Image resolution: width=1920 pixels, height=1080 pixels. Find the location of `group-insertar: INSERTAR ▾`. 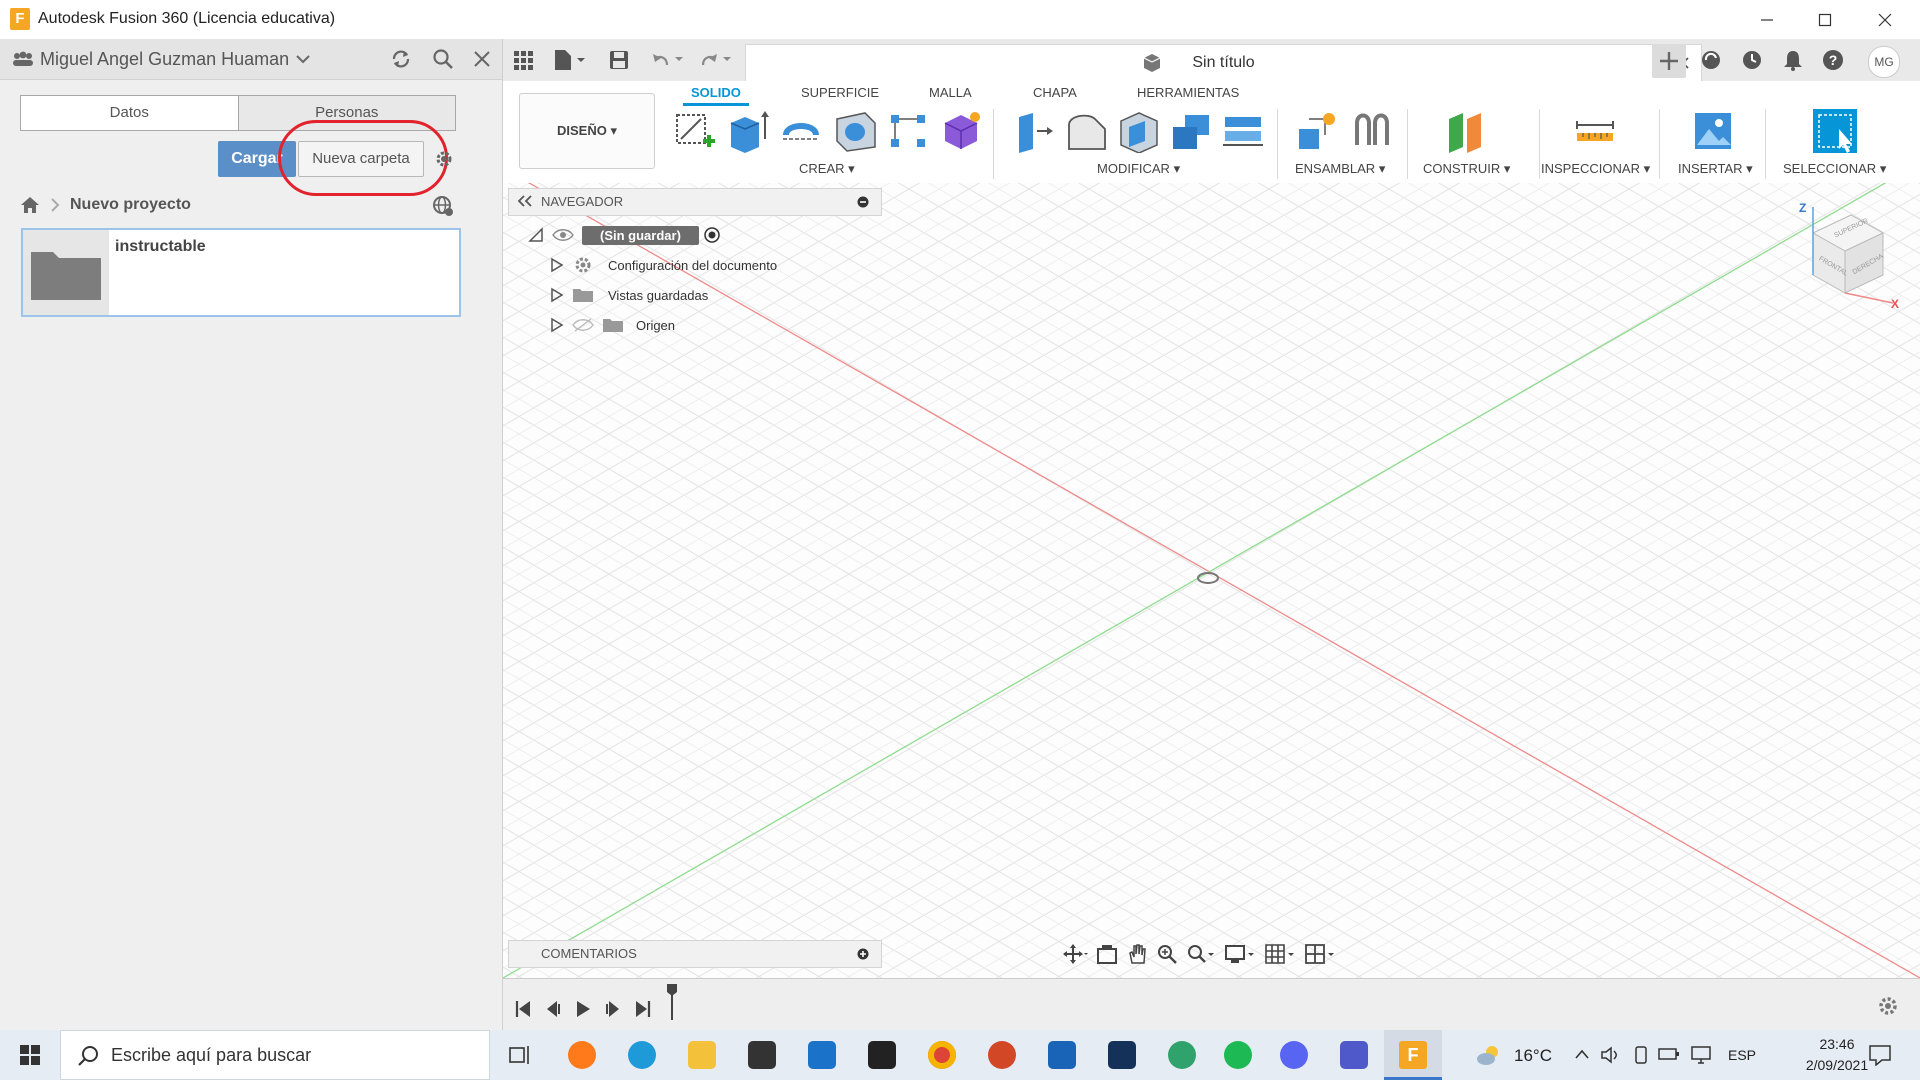

group-insertar: INSERTAR ▾ is located at coordinates (1715, 169).